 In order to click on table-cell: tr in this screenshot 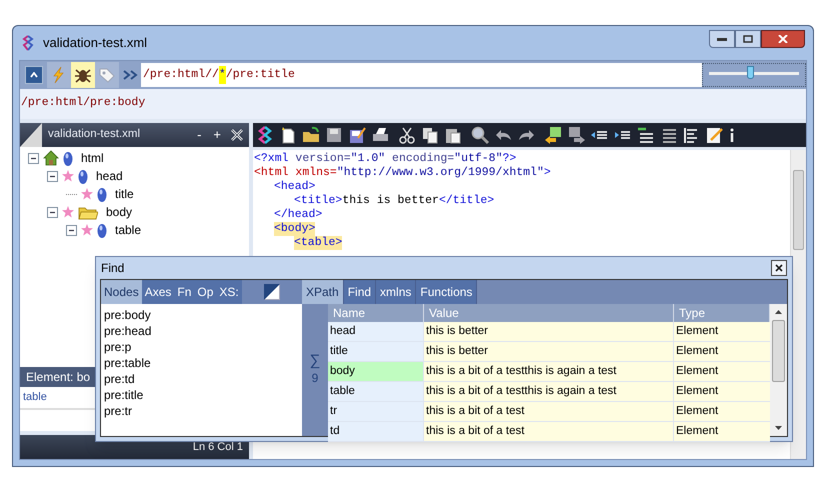, I will do `click(376, 411)`.